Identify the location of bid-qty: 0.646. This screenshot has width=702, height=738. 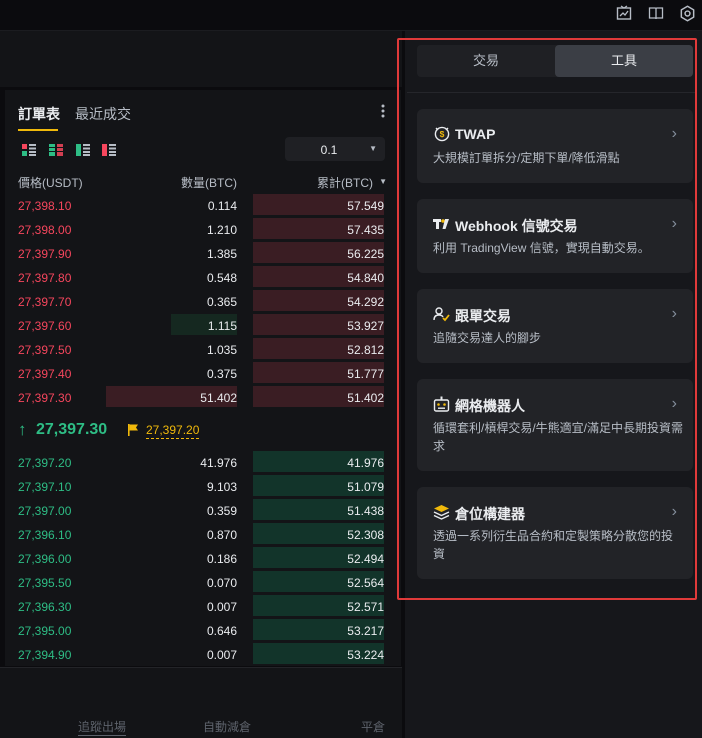
(221, 631).